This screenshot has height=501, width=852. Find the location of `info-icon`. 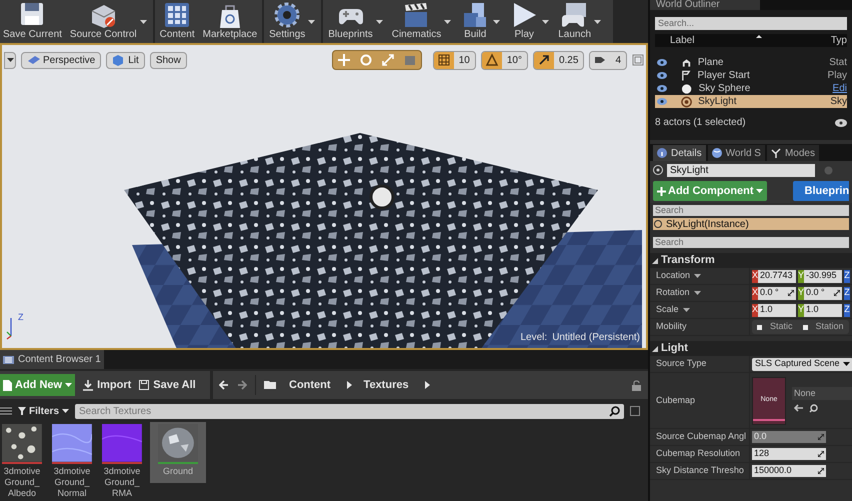

info-icon is located at coordinates (662, 153).